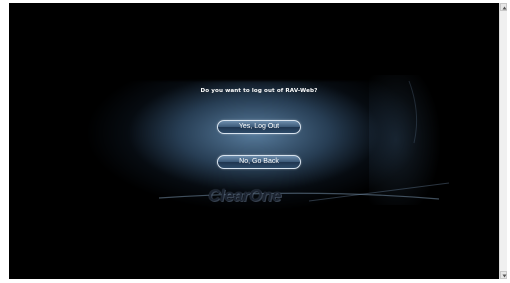 Image resolution: width=510 pixels, height=283 pixels. I want to click on scroll-up-button, so click(503, 7).